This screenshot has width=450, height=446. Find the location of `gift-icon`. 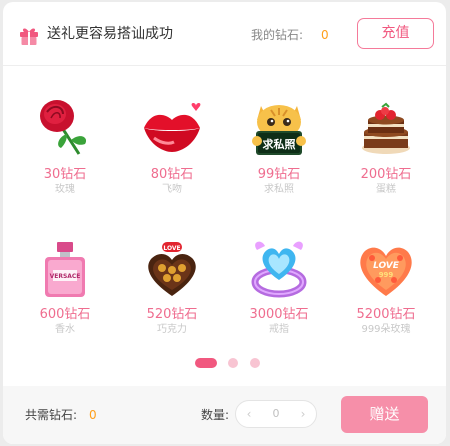

gift-icon is located at coordinates (29, 36).